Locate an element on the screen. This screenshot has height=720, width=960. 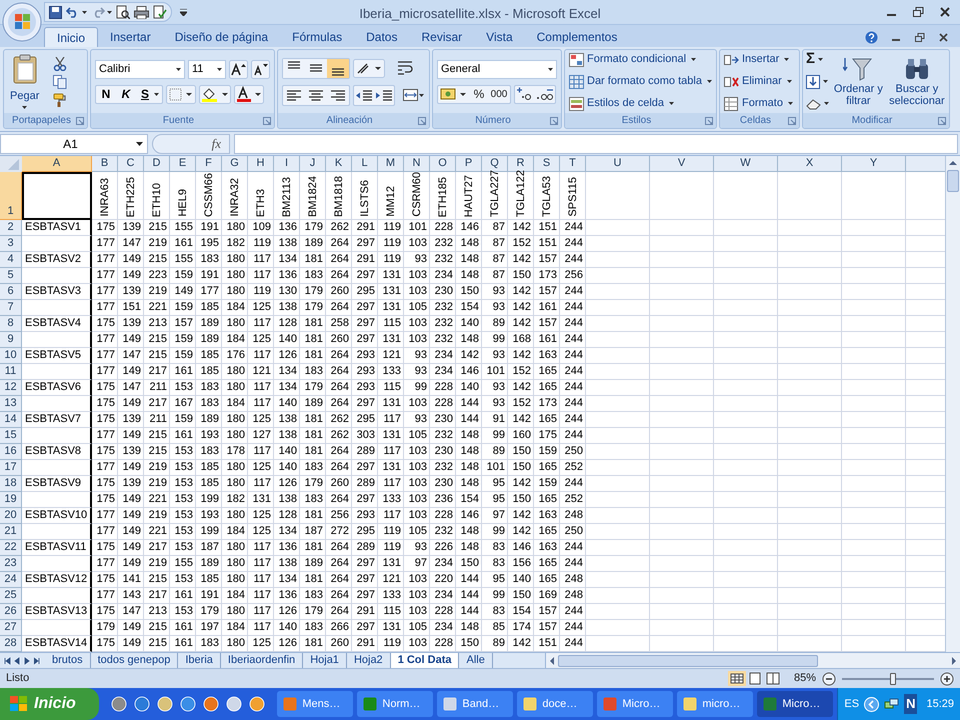
scrollbar-thumb is located at coordinates (688, 660).